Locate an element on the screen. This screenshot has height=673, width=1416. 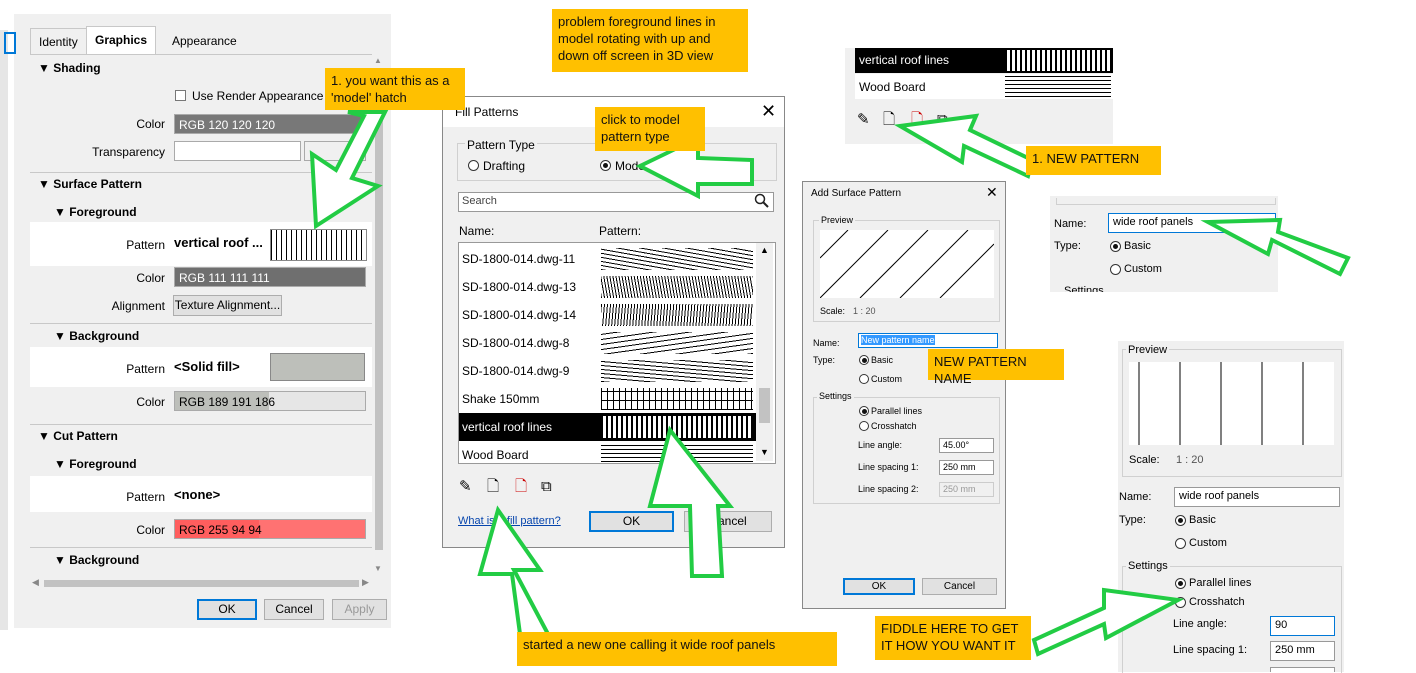
surface-fg-color-field: RGB 111 111 111 is located at coordinates (270, 277).